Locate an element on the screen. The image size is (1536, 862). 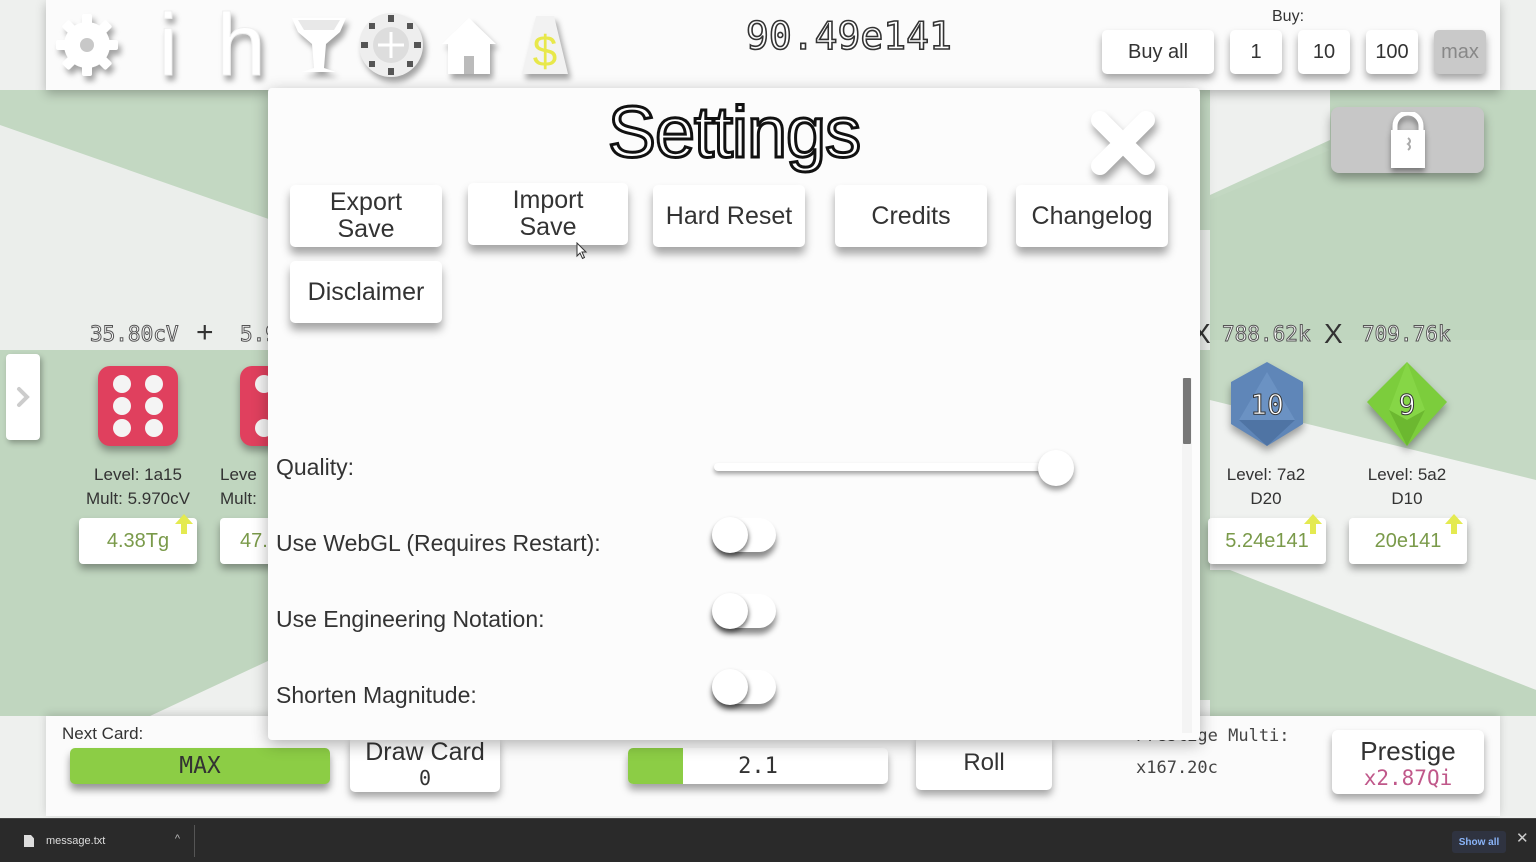
upgrade-cost: 20e141 is located at coordinates (1408, 540).